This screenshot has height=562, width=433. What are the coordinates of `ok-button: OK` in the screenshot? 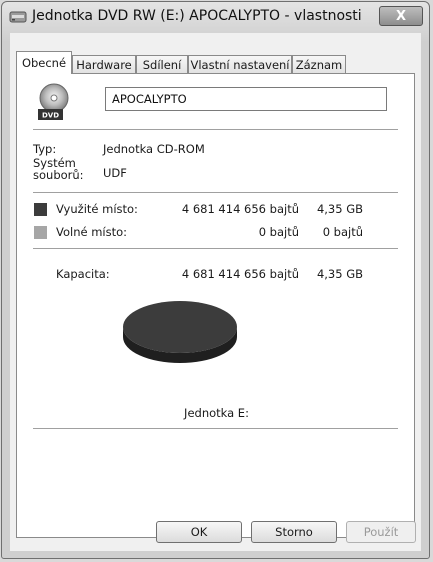 It's located at (199, 532).